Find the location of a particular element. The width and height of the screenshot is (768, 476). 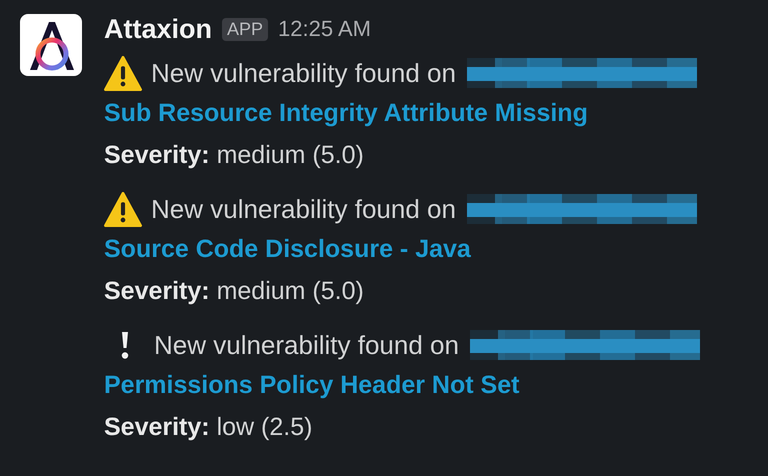

app-logo-icon is located at coordinates (51, 45).